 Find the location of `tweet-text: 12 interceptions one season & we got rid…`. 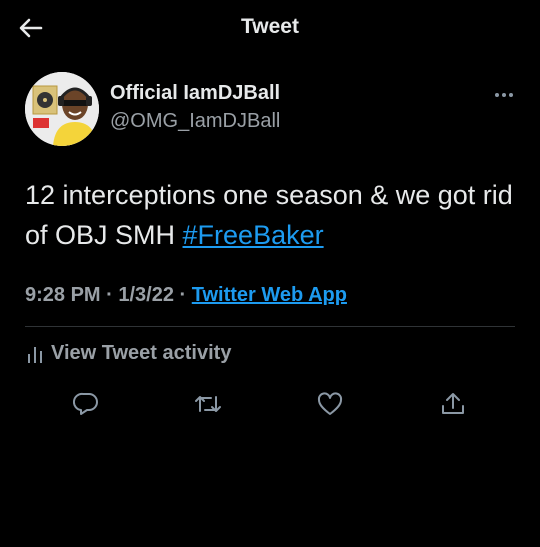

tweet-text: 12 interceptions one season & we got rid… is located at coordinates (275, 215).